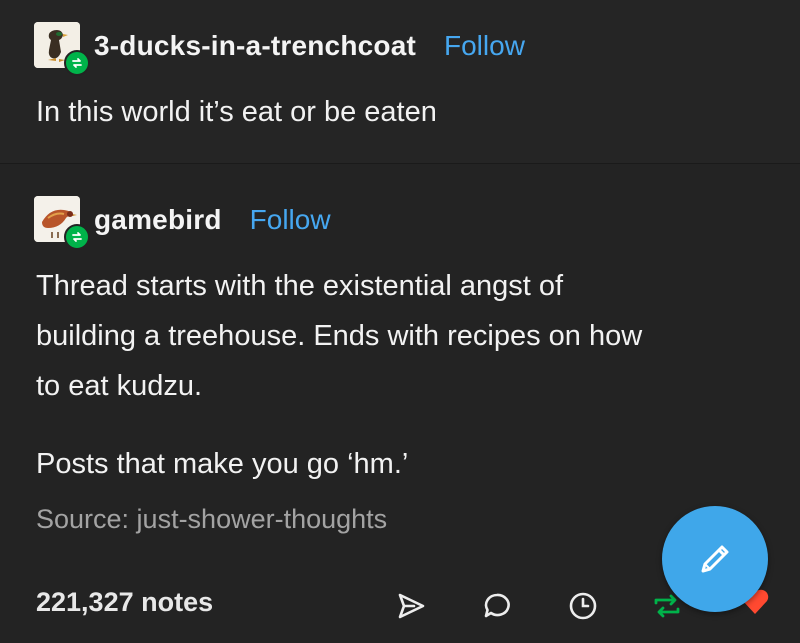 The width and height of the screenshot is (800, 643). Describe the element at coordinates (400, 163) in the screenshot. I see `divider` at that location.